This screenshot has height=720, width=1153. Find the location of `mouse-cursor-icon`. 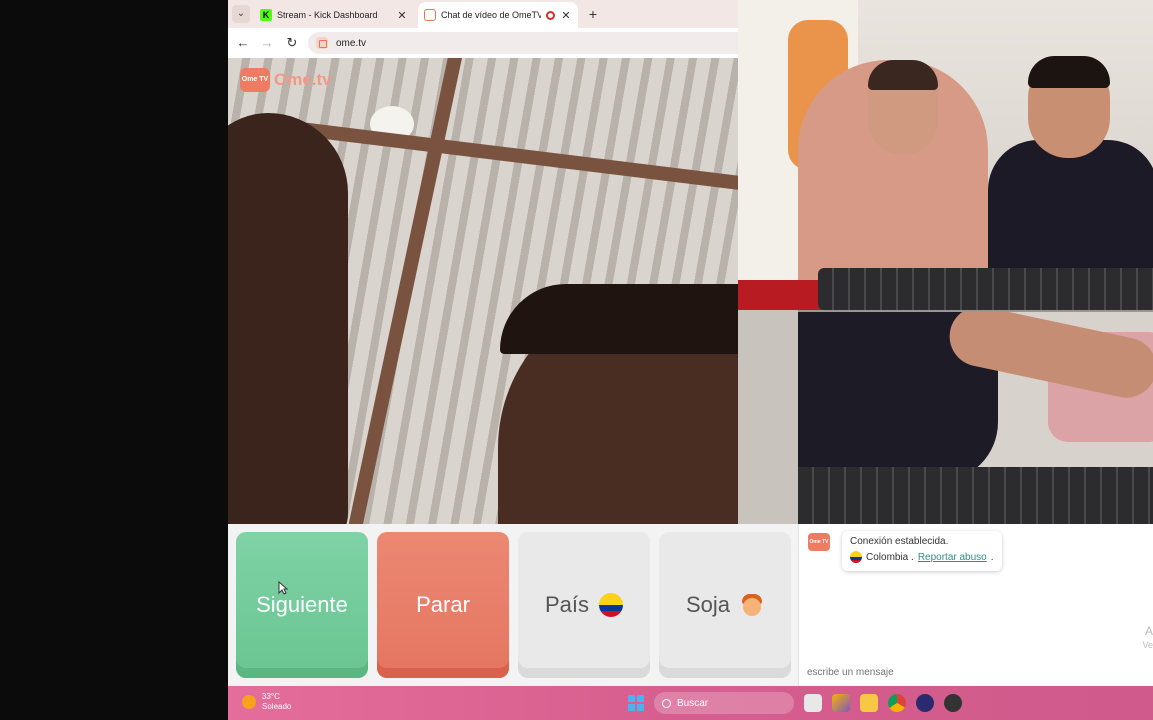

mouse-cursor-icon is located at coordinates (283, 588).